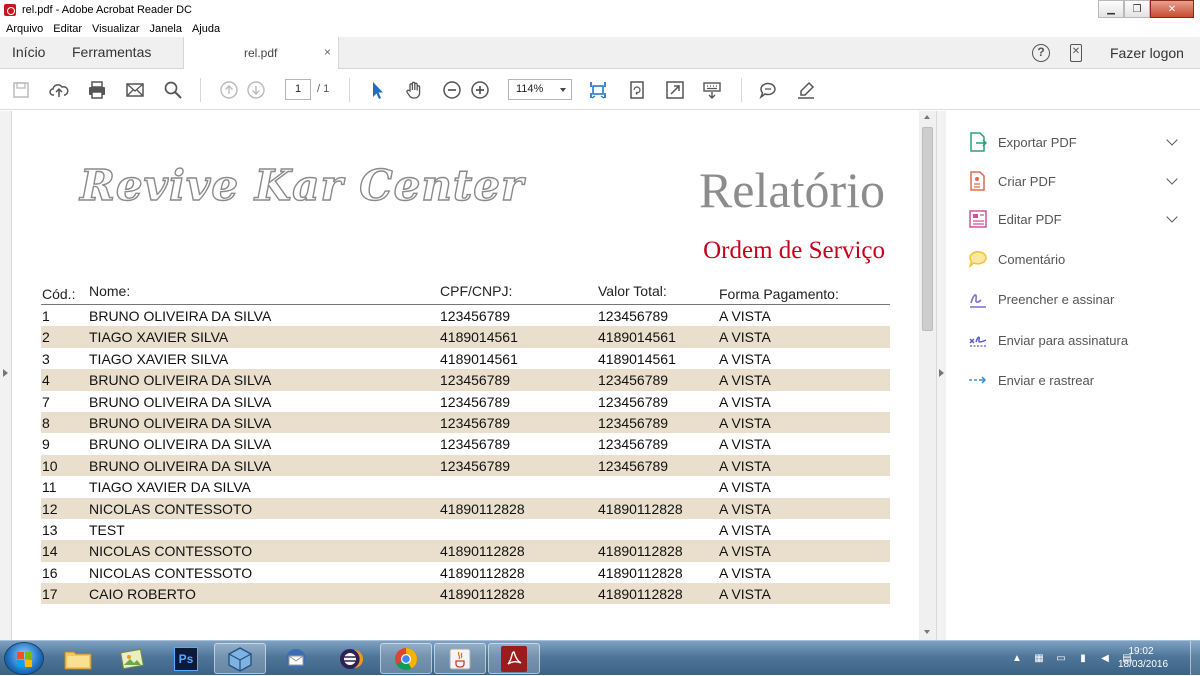  What do you see at coordinates (1017, 659) in the screenshot?
I see `chevron-up-icon: ▲` at bounding box center [1017, 659].